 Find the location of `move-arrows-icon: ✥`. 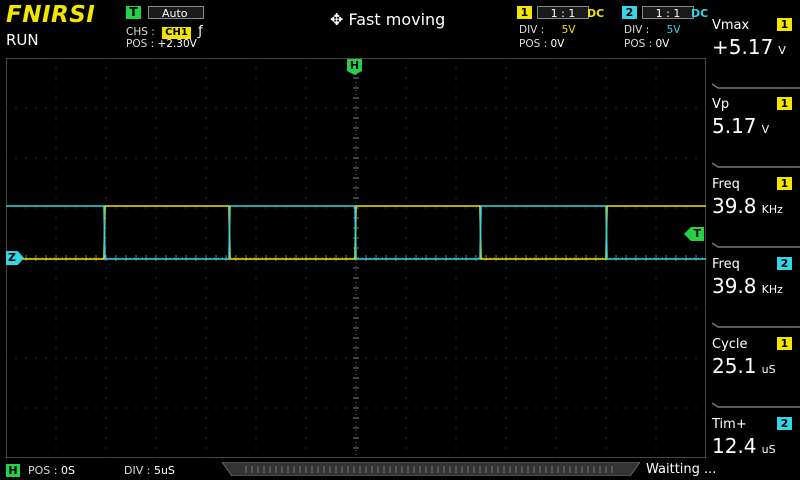

move-arrows-icon: ✥ is located at coordinates (337, 19).